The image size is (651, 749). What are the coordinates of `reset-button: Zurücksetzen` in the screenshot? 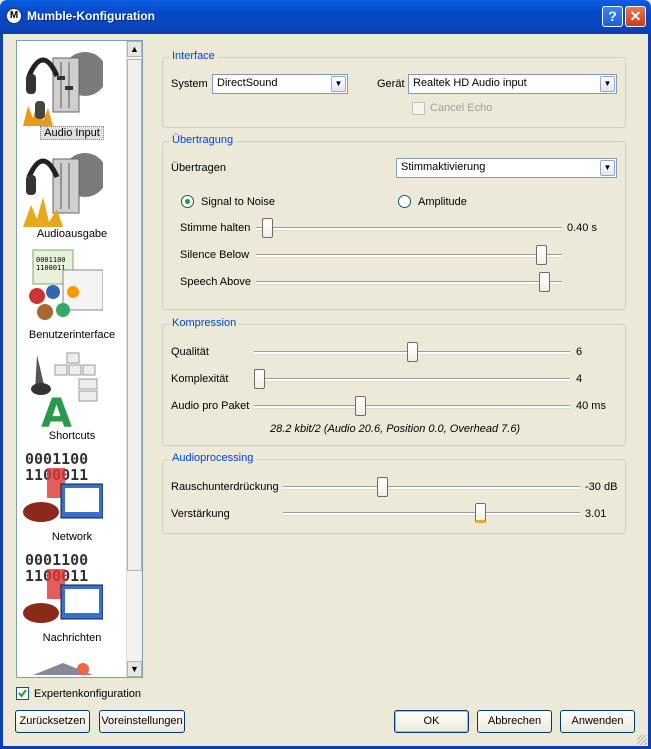 It's located at (52, 721).